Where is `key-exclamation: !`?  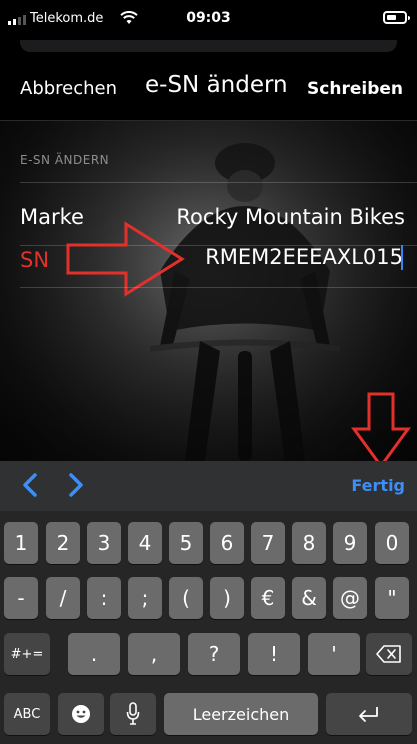
key-exclamation: ! is located at coordinates (274, 654).